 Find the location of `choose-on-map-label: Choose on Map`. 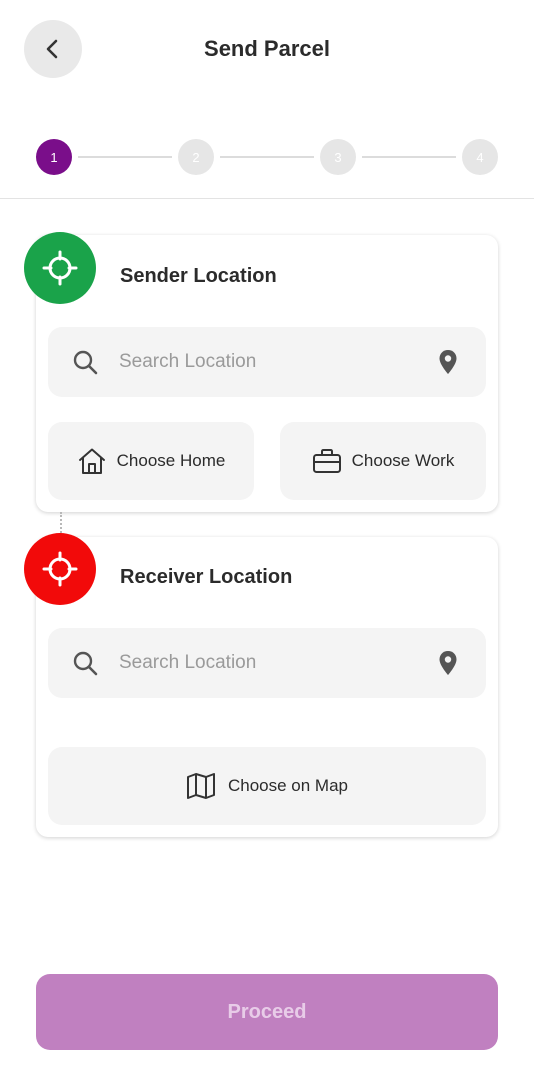

choose-on-map-label: Choose on Map is located at coordinates (288, 785).